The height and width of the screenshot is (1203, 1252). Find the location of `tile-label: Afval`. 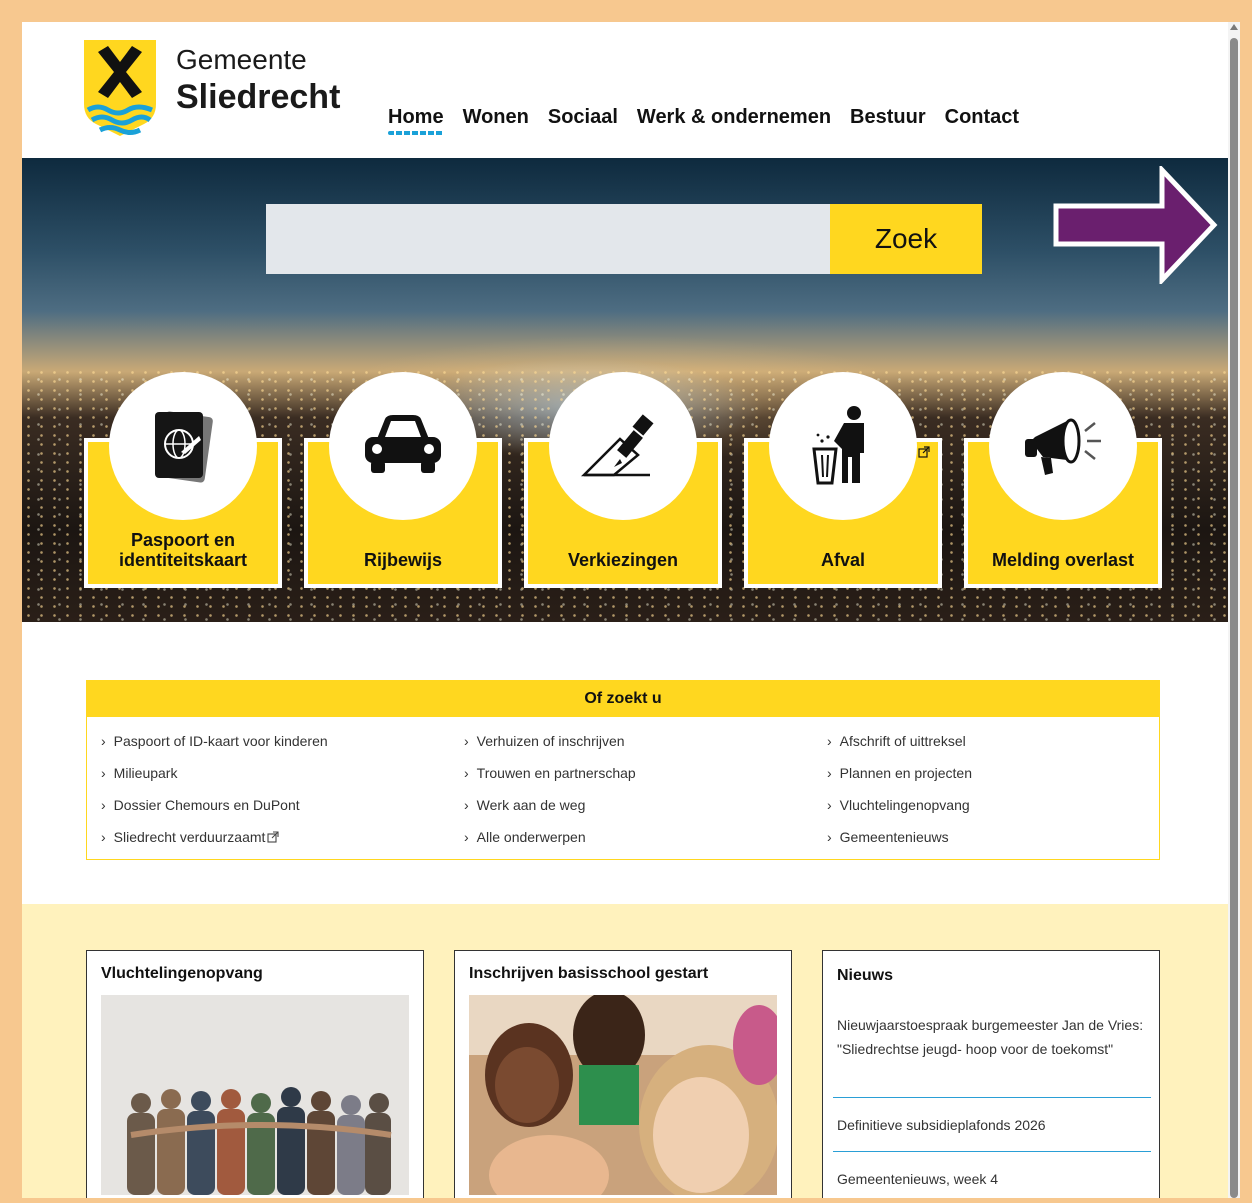

tile-label: Afval is located at coordinates (842, 560).